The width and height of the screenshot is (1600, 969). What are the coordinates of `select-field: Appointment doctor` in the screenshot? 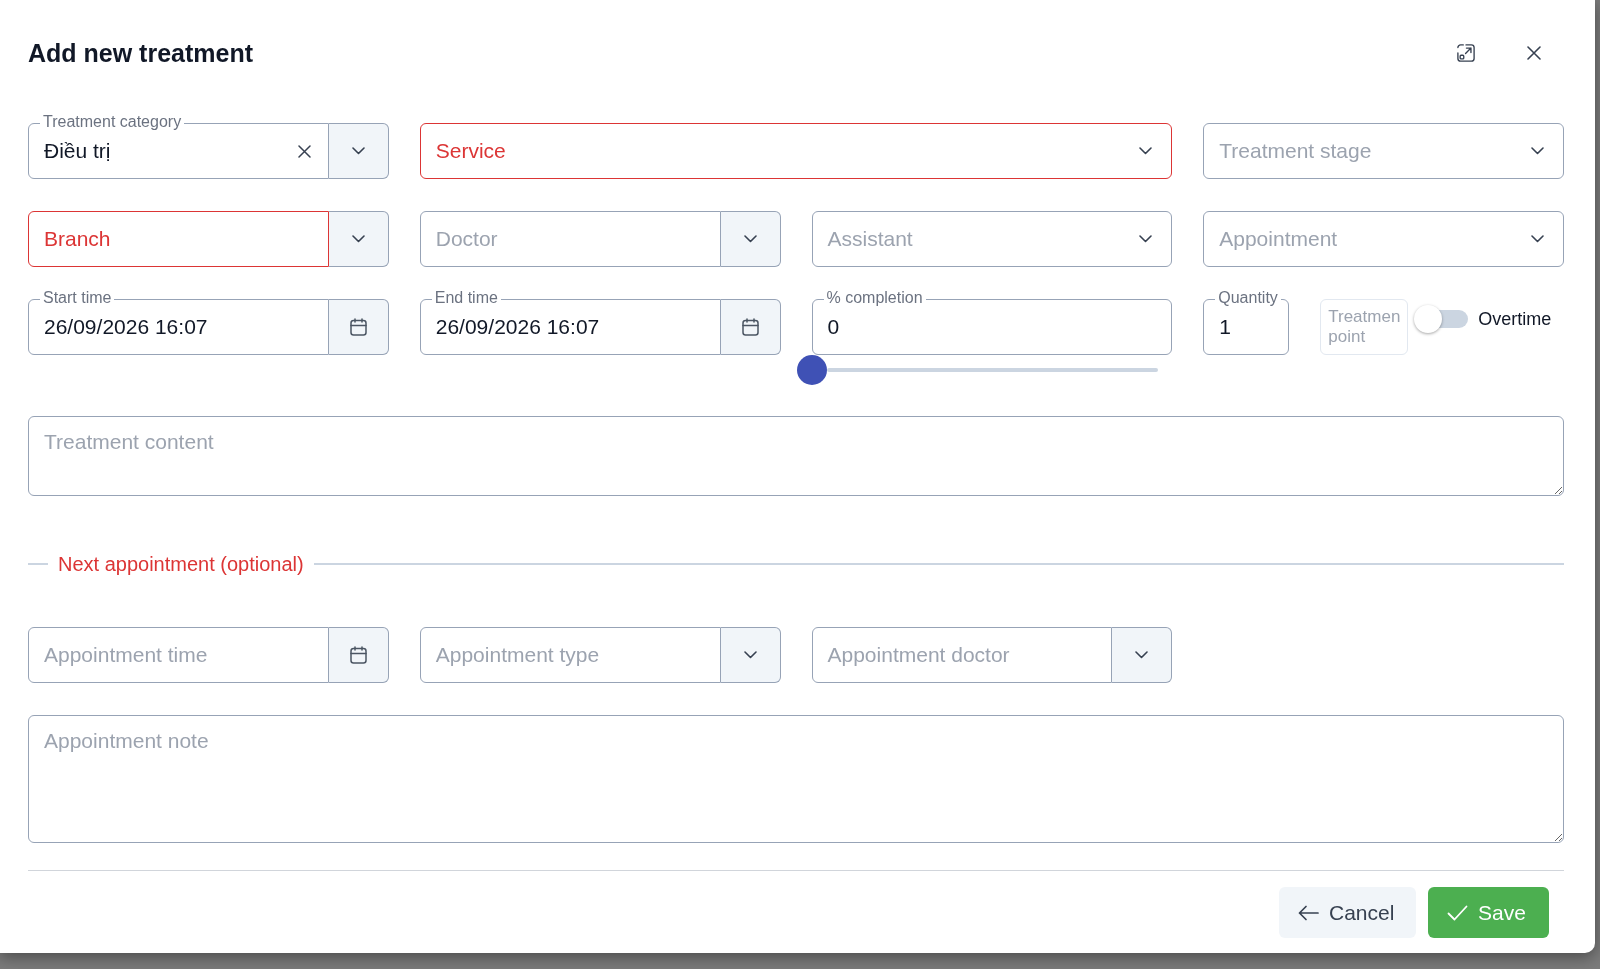 It's located at (962, 655).